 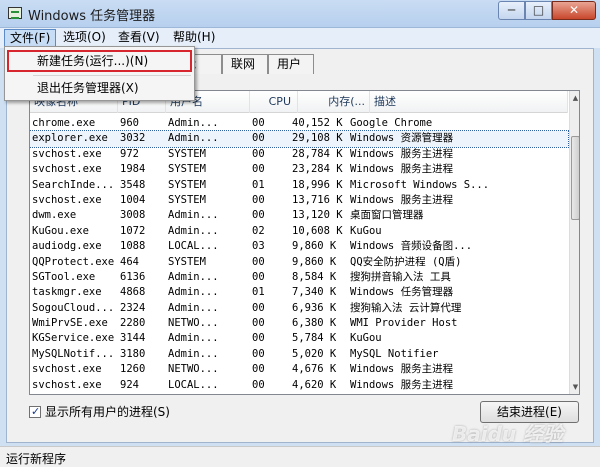 I want to click on close-button: ✕, so click(x=574, y=10).